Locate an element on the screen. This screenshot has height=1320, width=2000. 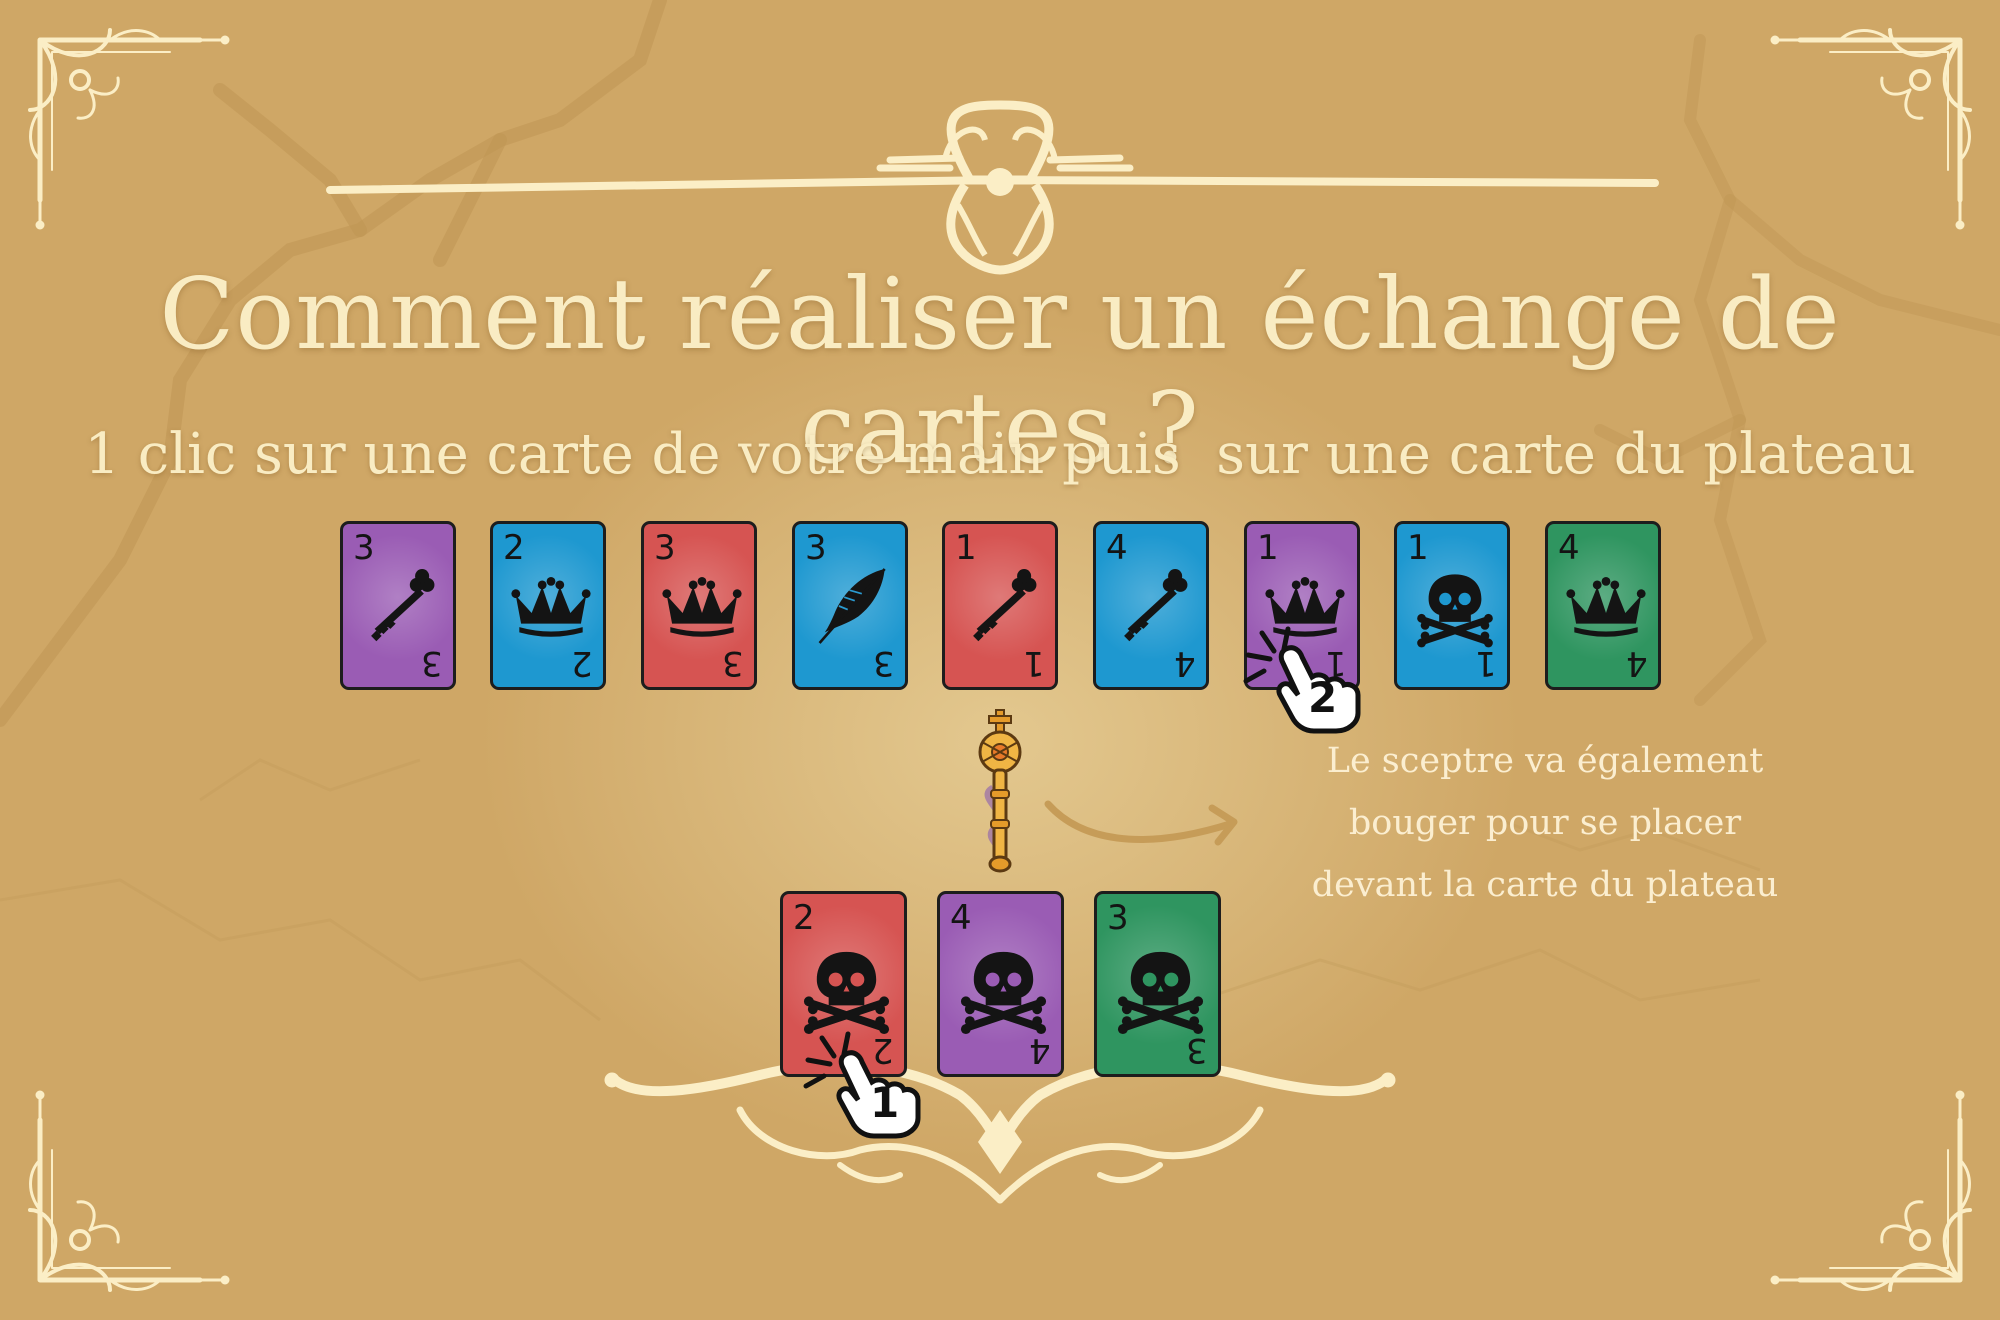
board-card-9: 4 4 is located at coordinates (1603, 605).